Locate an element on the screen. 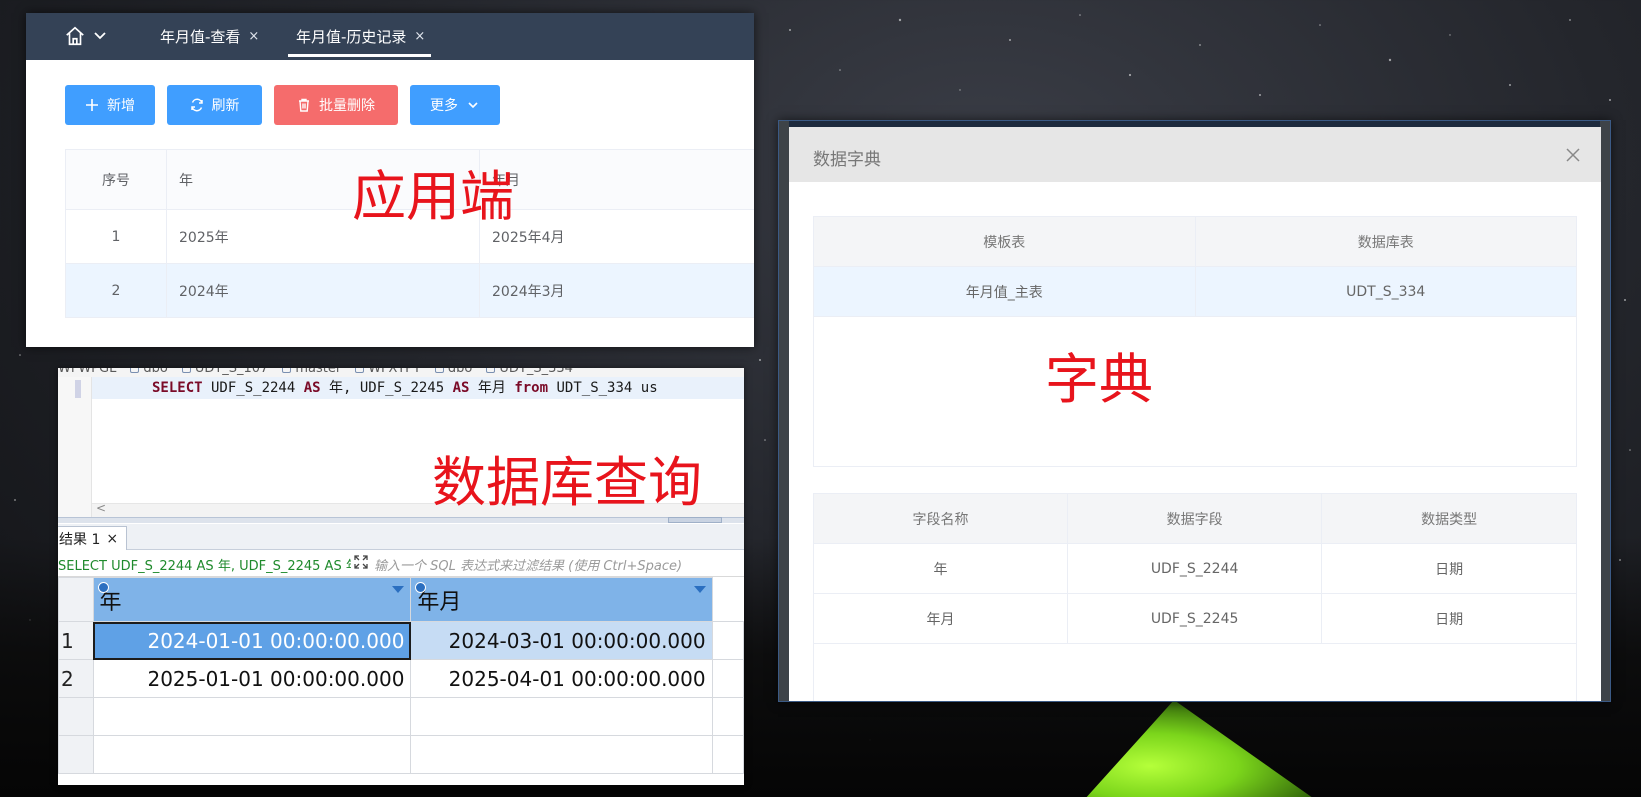  empty-area is located at coordinates (1195, 672).